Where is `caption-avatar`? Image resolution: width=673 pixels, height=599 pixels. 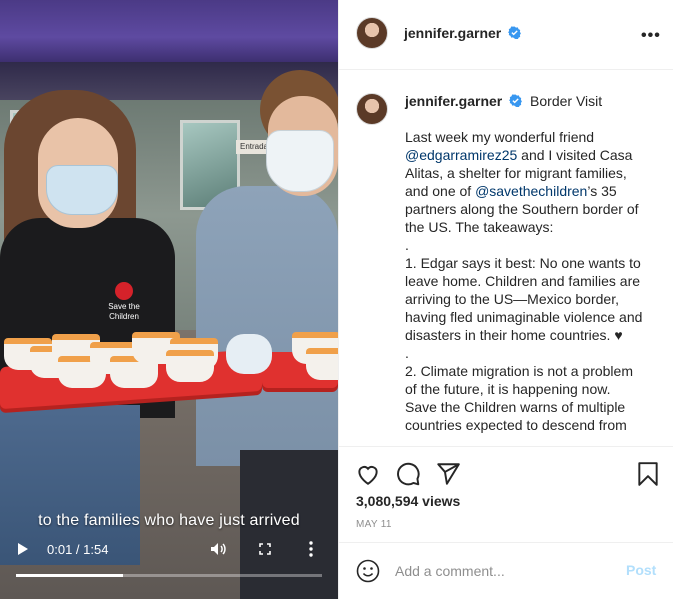 caption-avatar is located at coordinates (372, 109).